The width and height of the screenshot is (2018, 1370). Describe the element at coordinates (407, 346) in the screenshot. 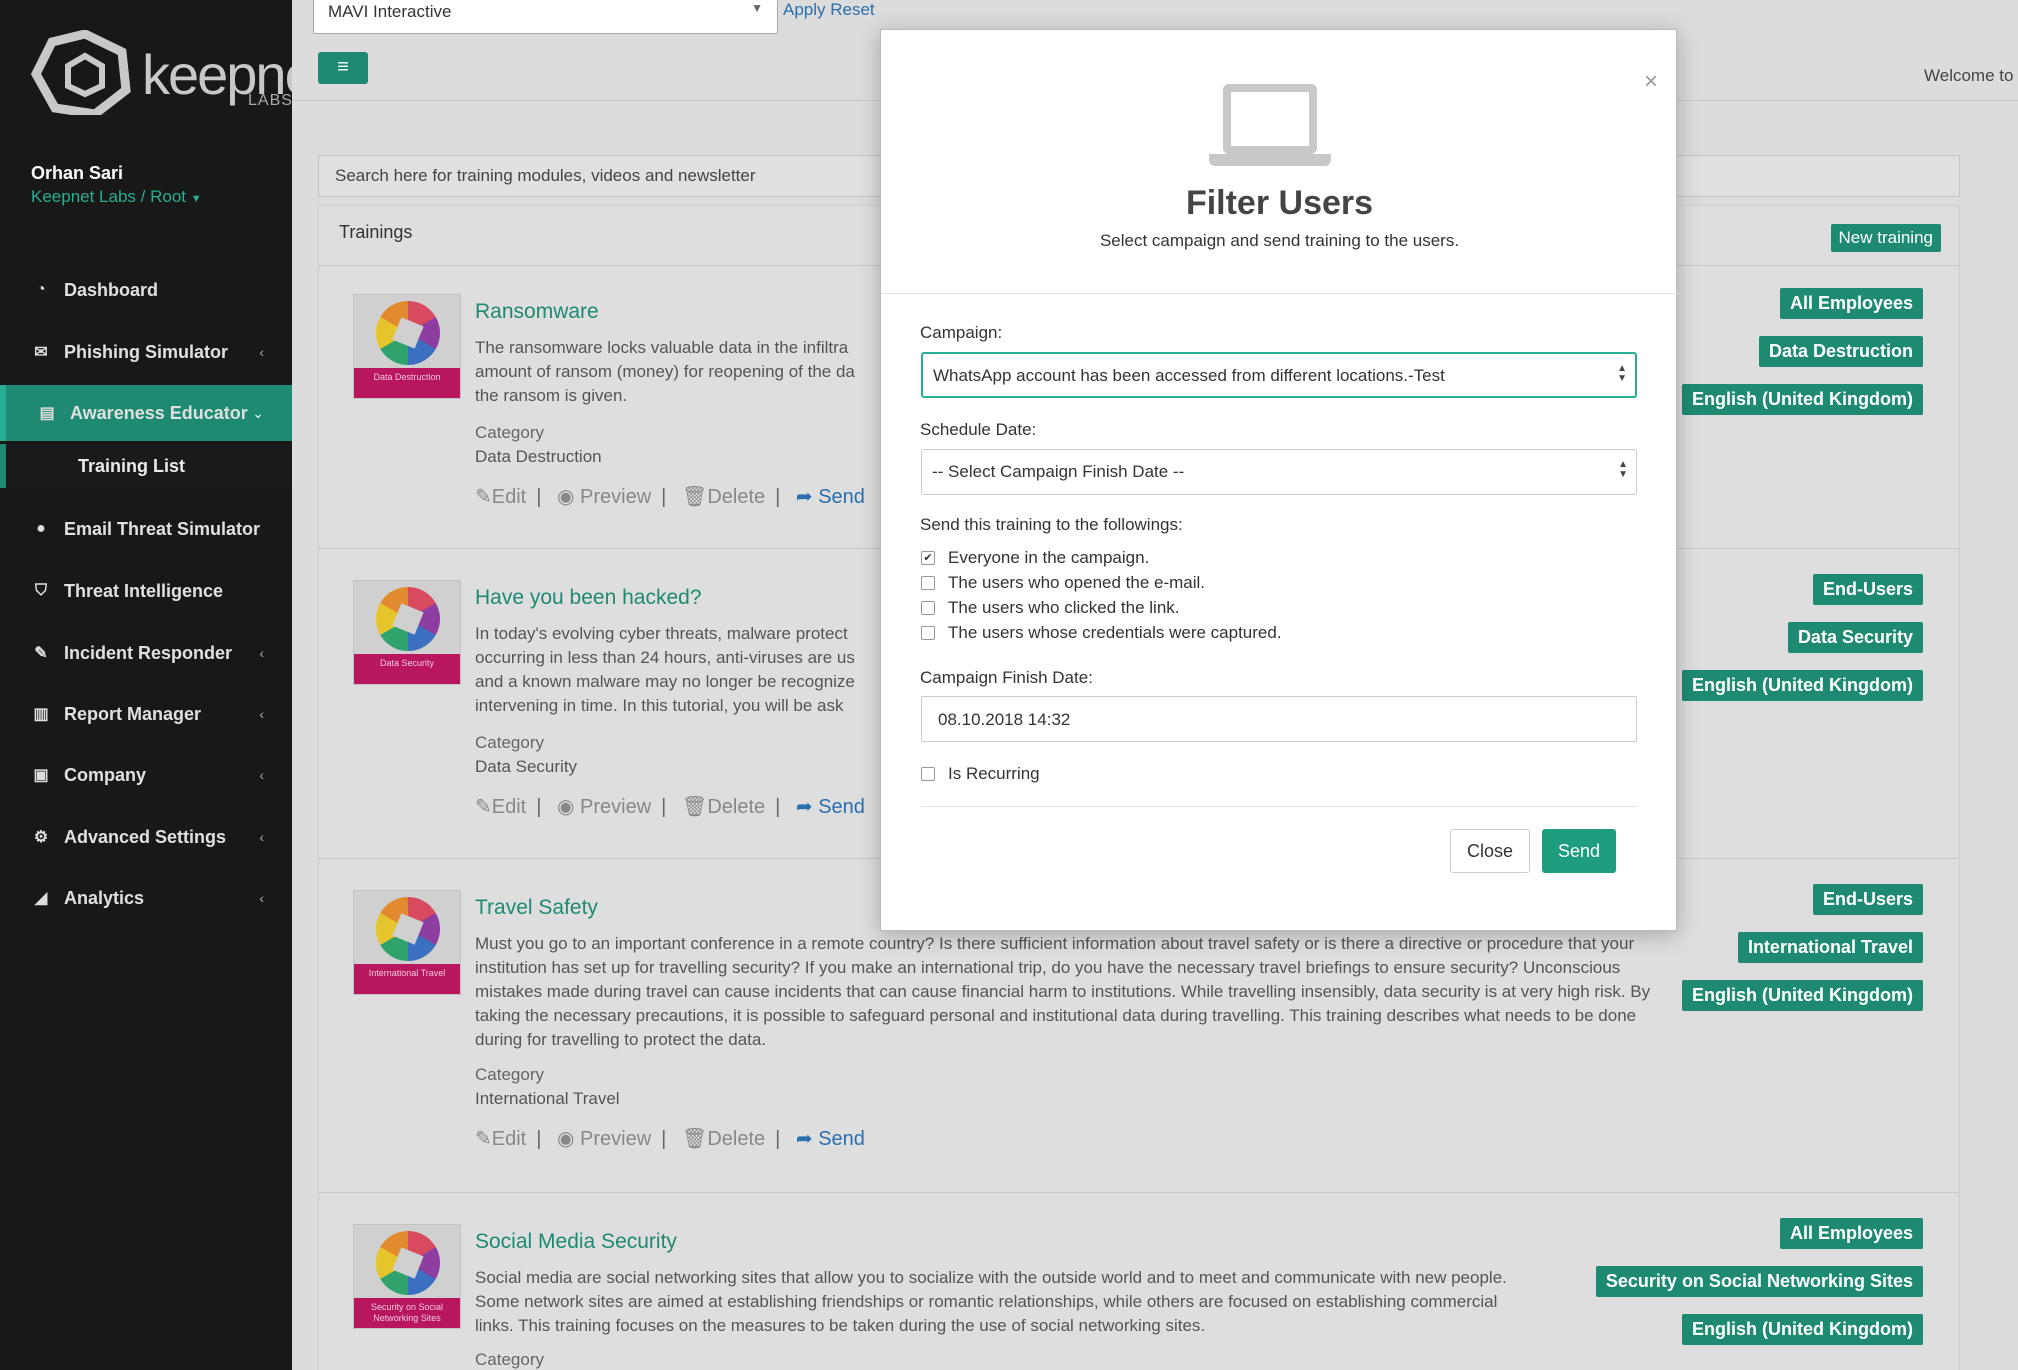

I see `training-thumbnail: Data Destruction` at that location.